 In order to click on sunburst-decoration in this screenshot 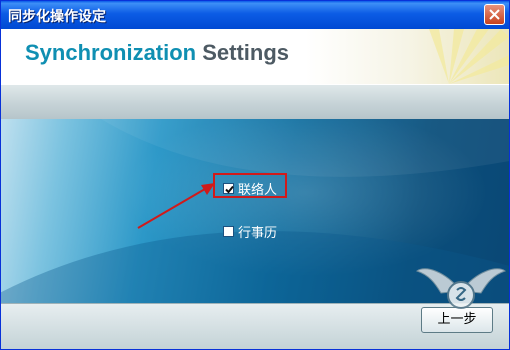, I will do `click(469, 56)`.